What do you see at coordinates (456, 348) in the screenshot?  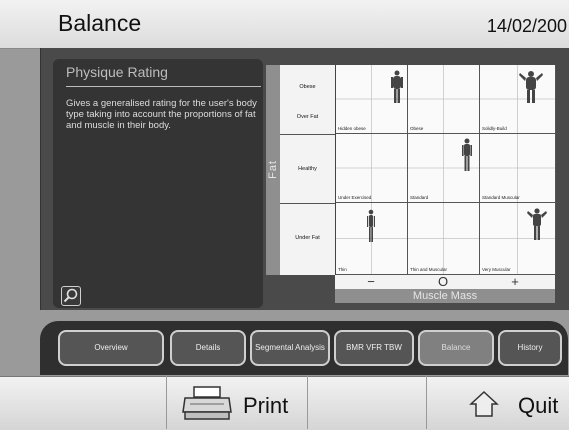 I see `tab-balance: Balance` at bounding box center [456, 348].